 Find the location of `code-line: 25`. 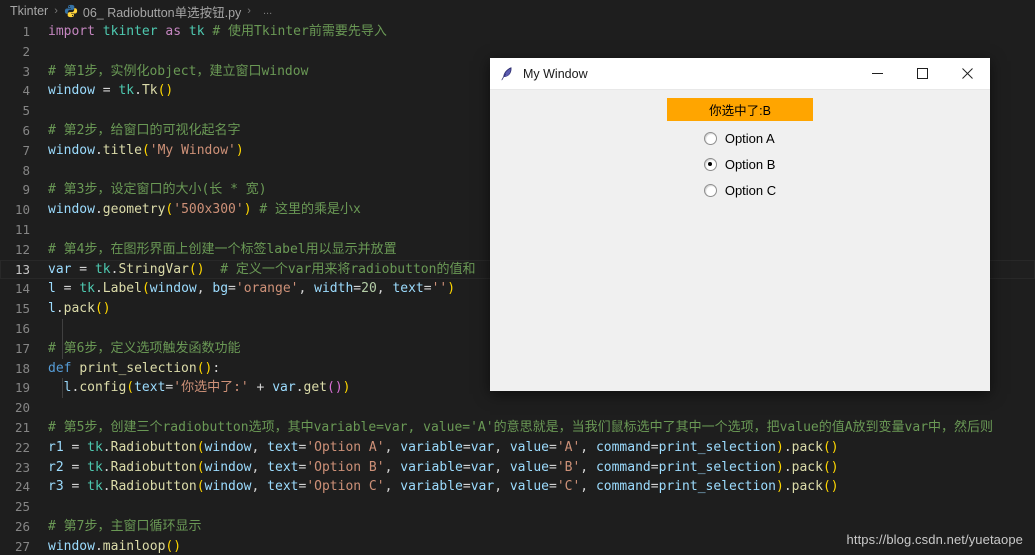

code-line: 25 is located at coordinates (517, 507).